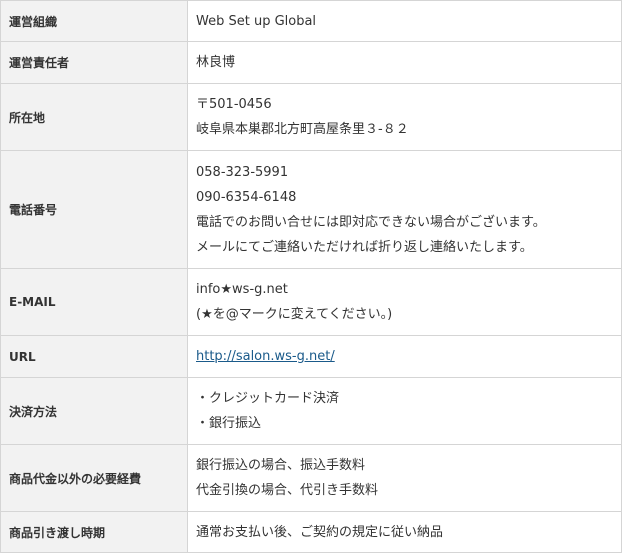 The width and height of the screenshot is (622, 554). What do you see at coordinates (404, 302) in the screenshot?
I see `row-value: info★ws-g.net (★を@マークに変えてください。)` at bounding box center [404, 302].